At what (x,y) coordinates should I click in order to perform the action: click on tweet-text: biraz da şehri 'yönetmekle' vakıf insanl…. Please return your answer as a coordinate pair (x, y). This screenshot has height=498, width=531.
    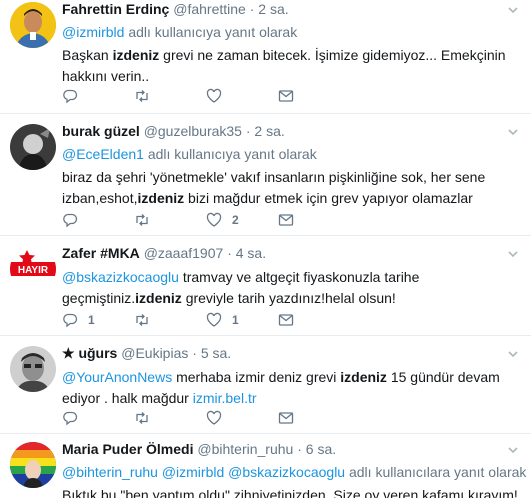
    Looking at the image, I should click on (291, 188).